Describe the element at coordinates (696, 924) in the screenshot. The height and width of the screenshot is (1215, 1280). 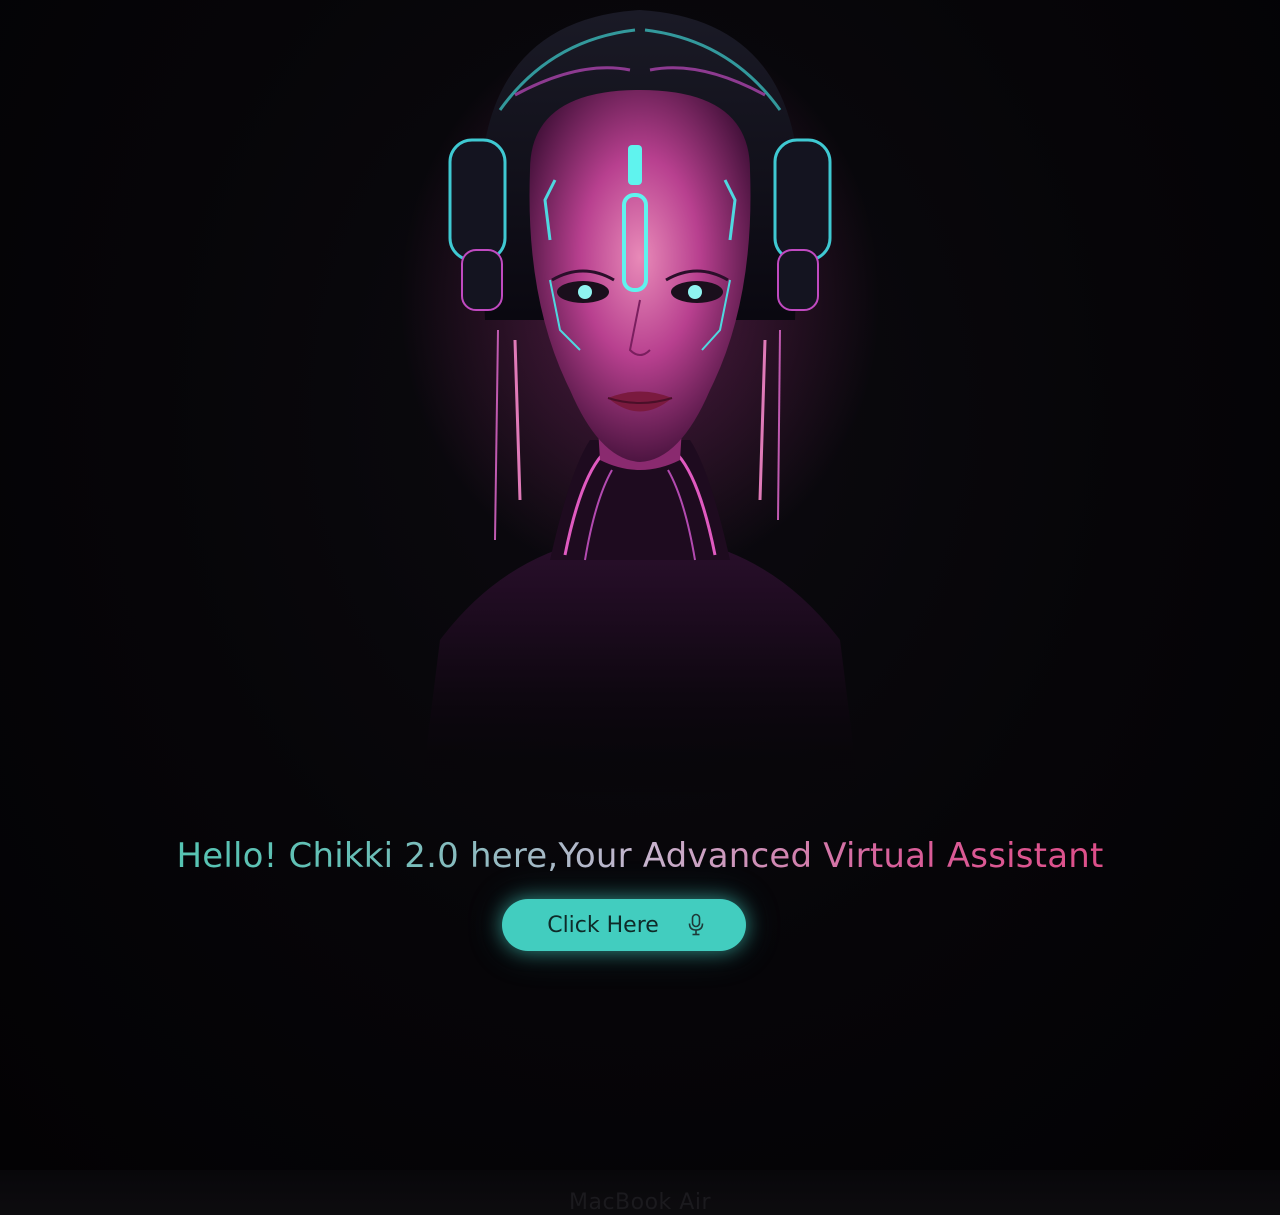
I see `microphone-icon` at that location.